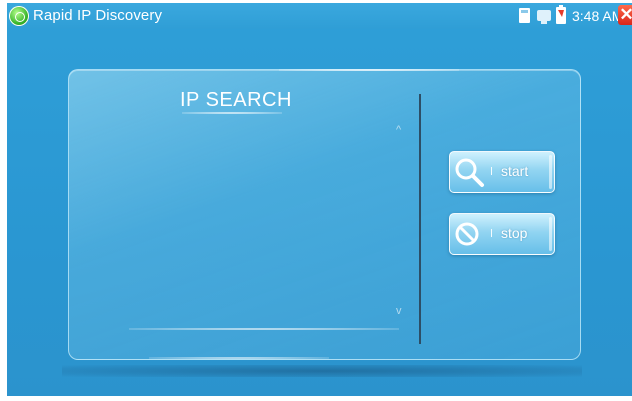 The height and width of the screenshot is (401, 632). What do you see at coordinates (232, 113) in the screenshot?
I see `title-underline` at bounding box center [232, 113].